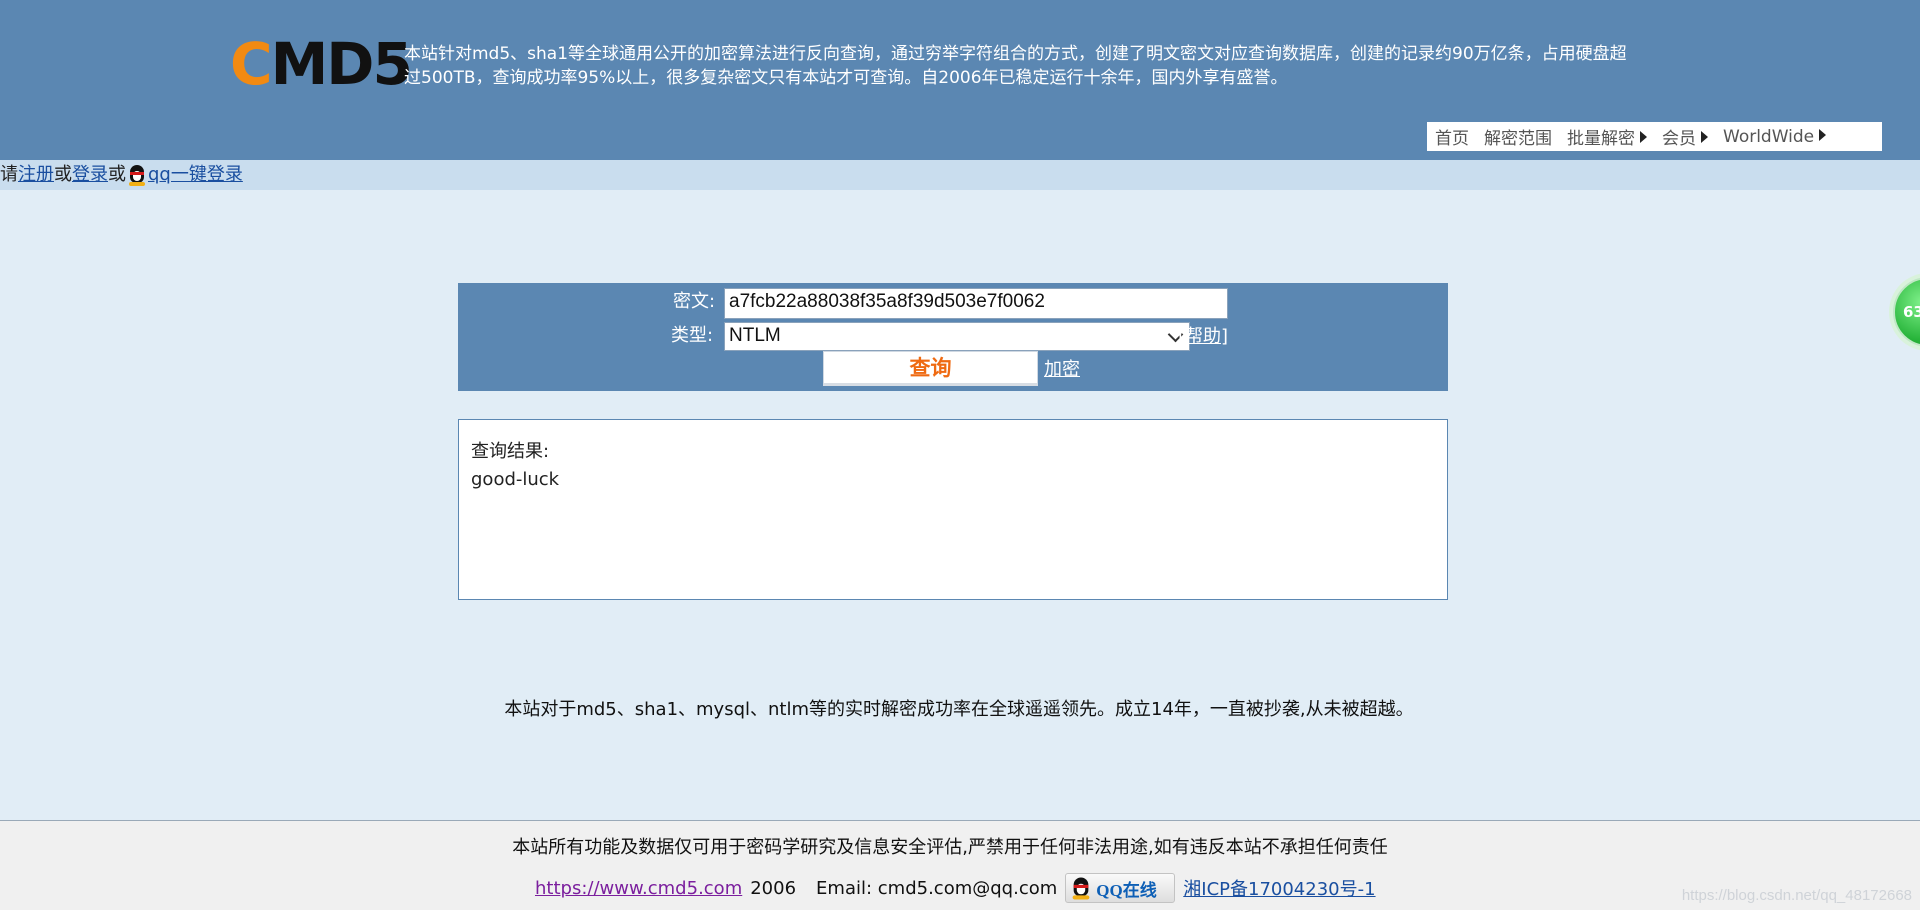 The width and height of the screenshot is (1920, 910). I want to click on hash-type-select: NTLM, so click(957, 336).